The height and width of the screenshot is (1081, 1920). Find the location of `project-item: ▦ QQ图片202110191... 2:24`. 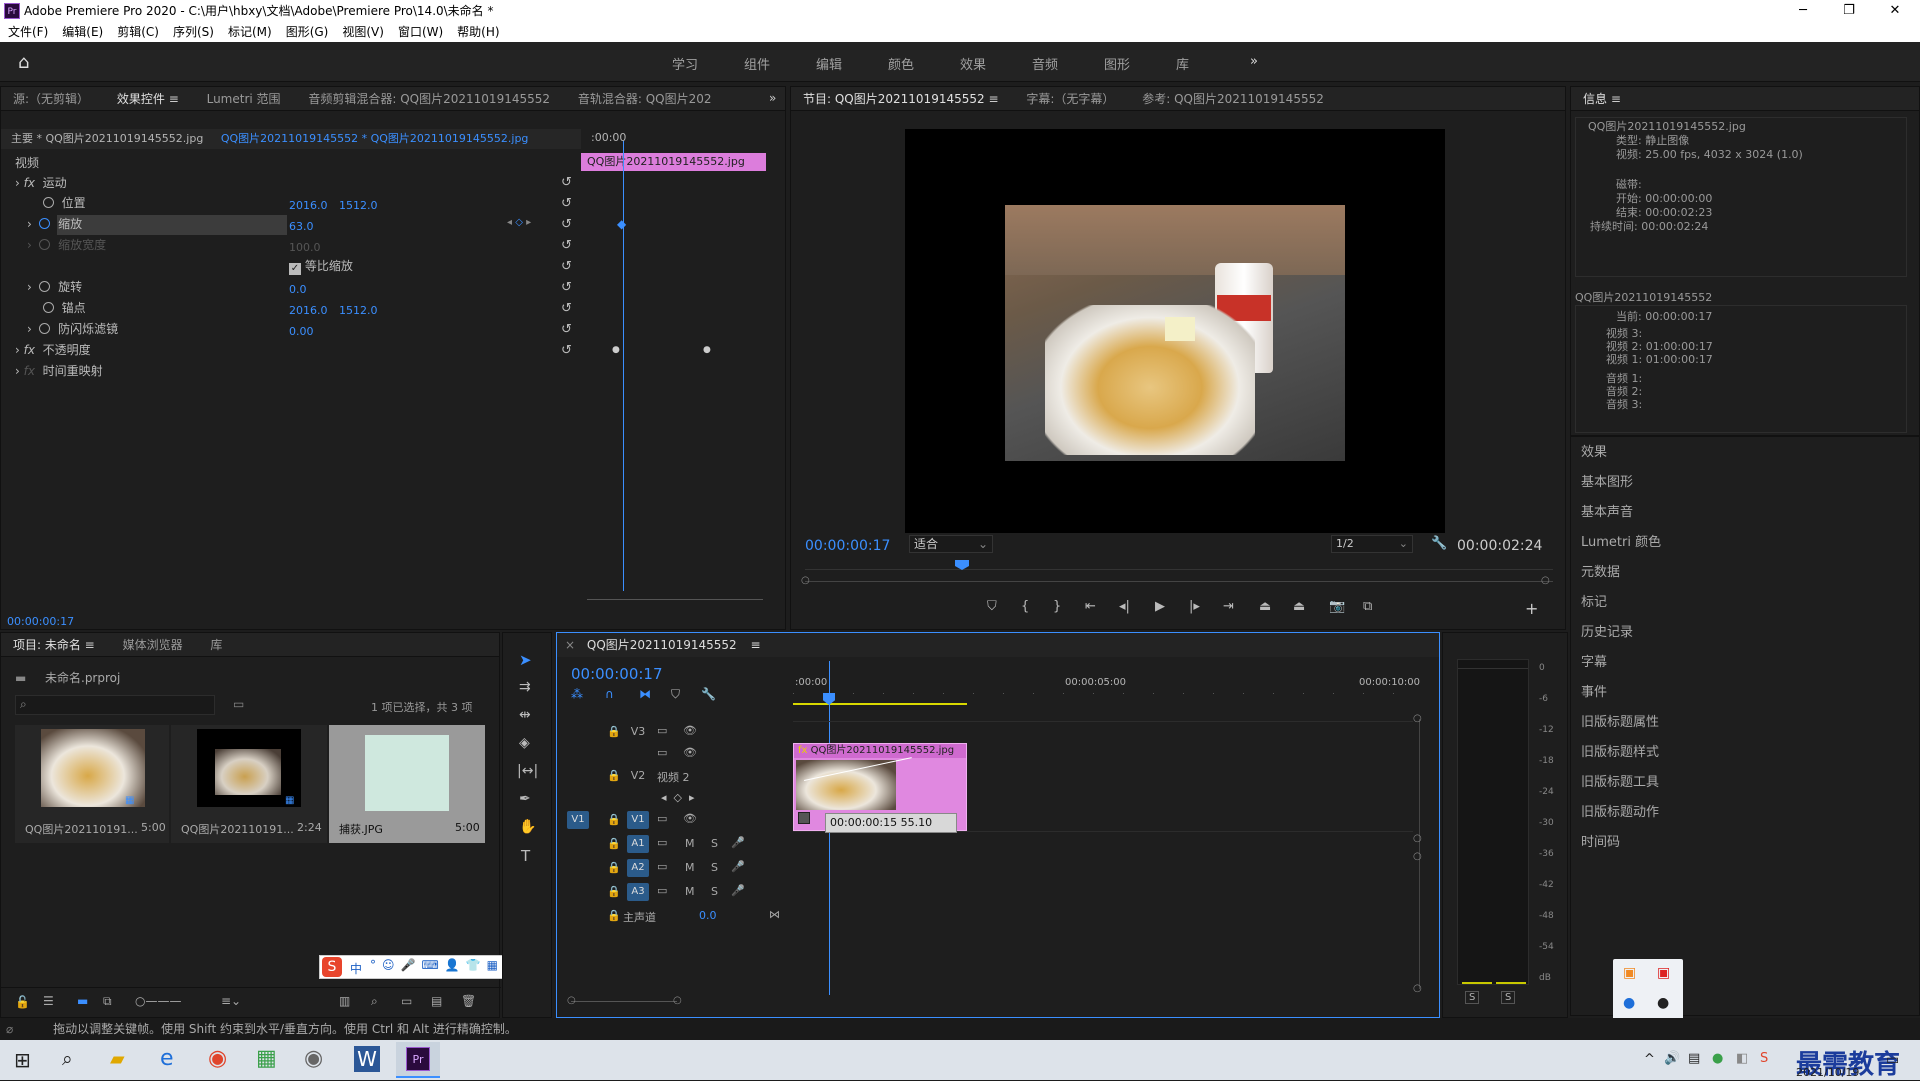

project-item: ▦ QQ图片202110191... 2:24 is located at coordinates (249, 784).